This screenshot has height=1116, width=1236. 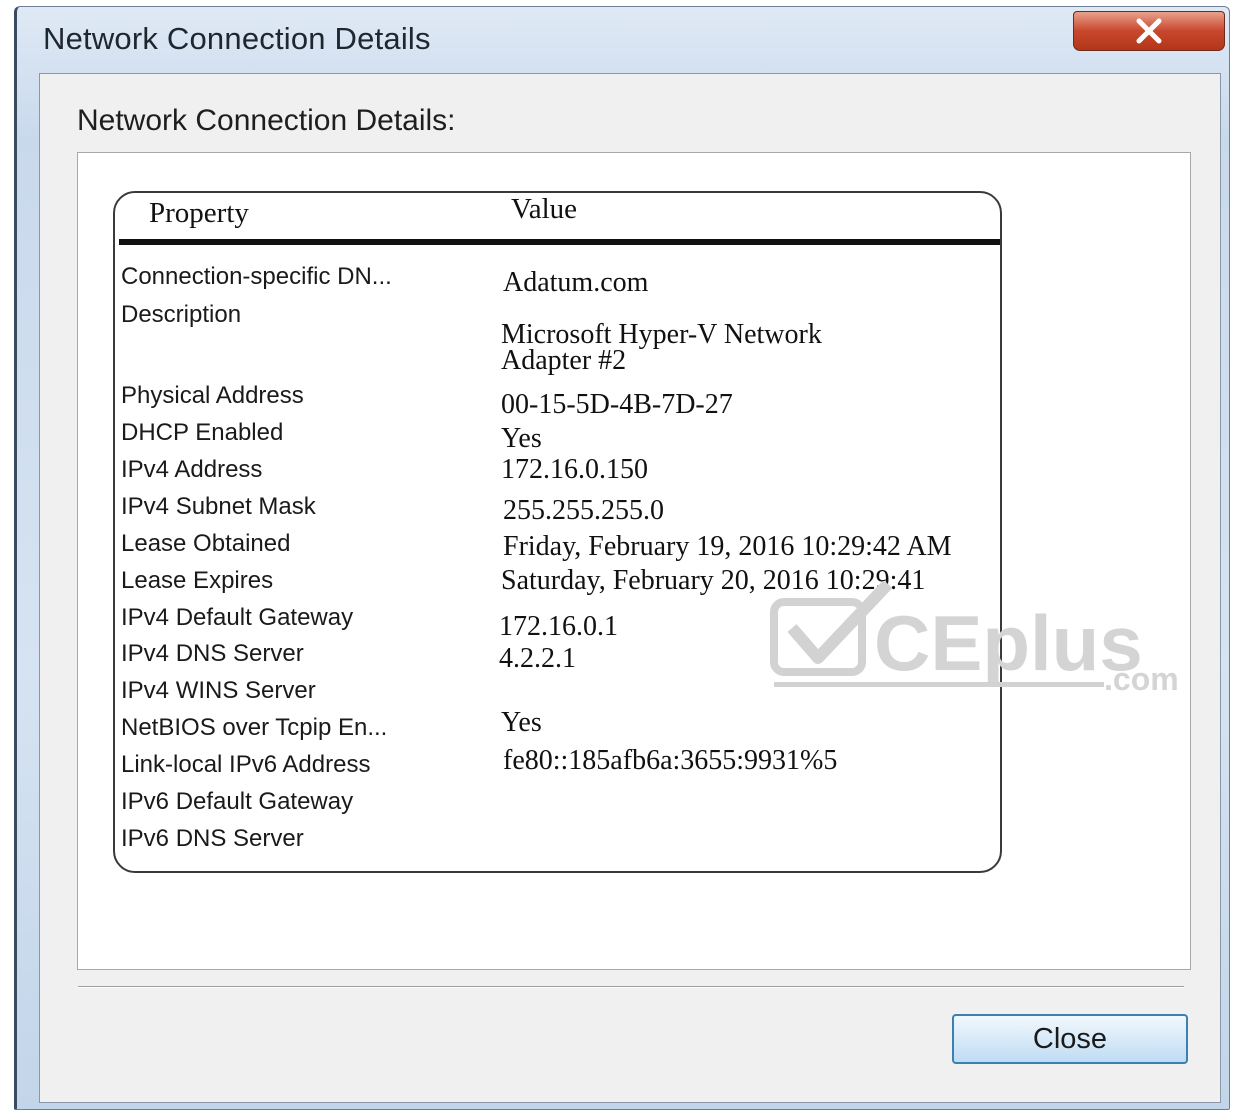 I want to click on title-close-button, so click(x=1149, y=31).